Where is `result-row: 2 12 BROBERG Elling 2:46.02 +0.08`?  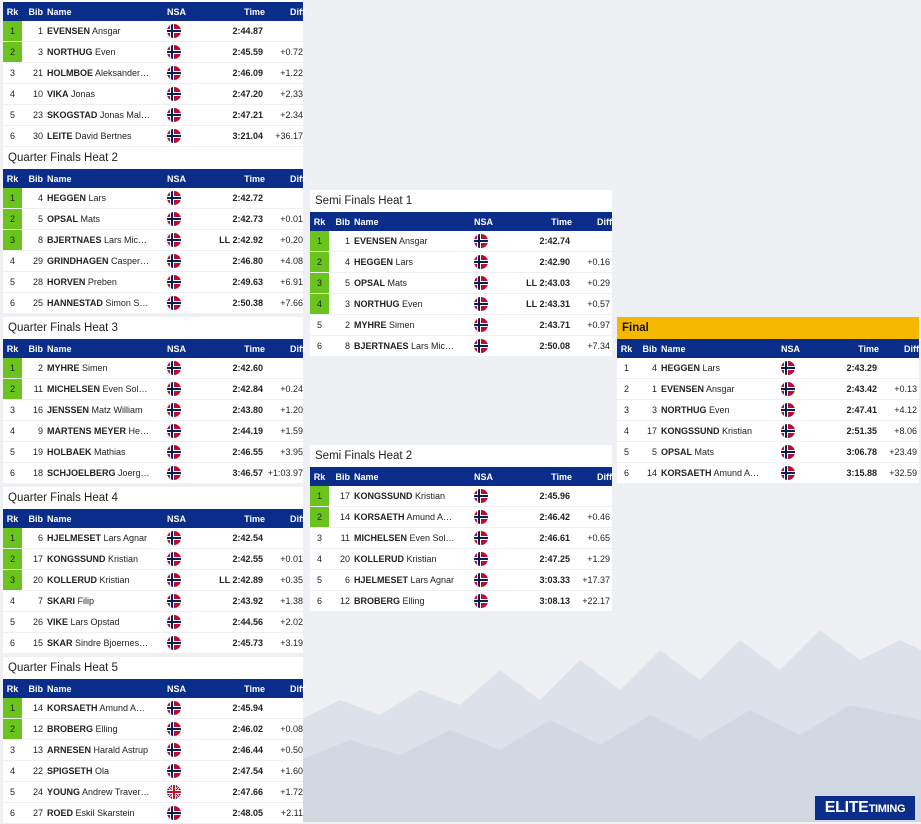 result-row: 2 12 BROBERG Elling 2:46.02 +0.08 is located at coordinates (153, 729).